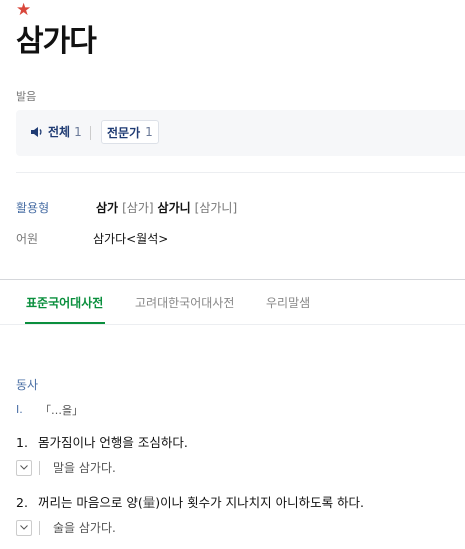 The width and height of the screenshot is (465, 549). Describe the element at coordinates (184, 302) in the screenshot. I see `tab-korea-univ-dictionary: 고려대한국어대사전` at that location.